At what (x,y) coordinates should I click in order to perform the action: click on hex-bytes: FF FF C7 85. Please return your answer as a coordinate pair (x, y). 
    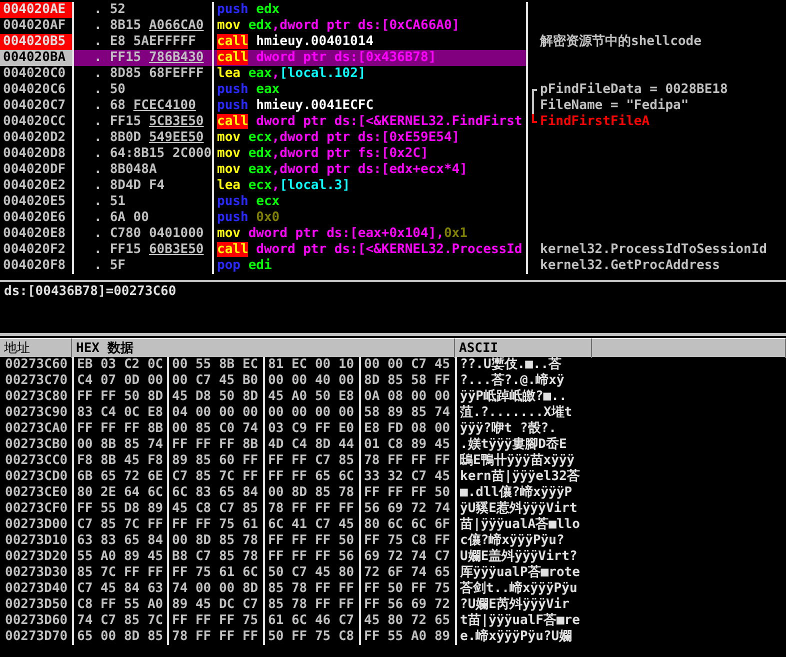
    Looking at the image, I should click on (311, 461).